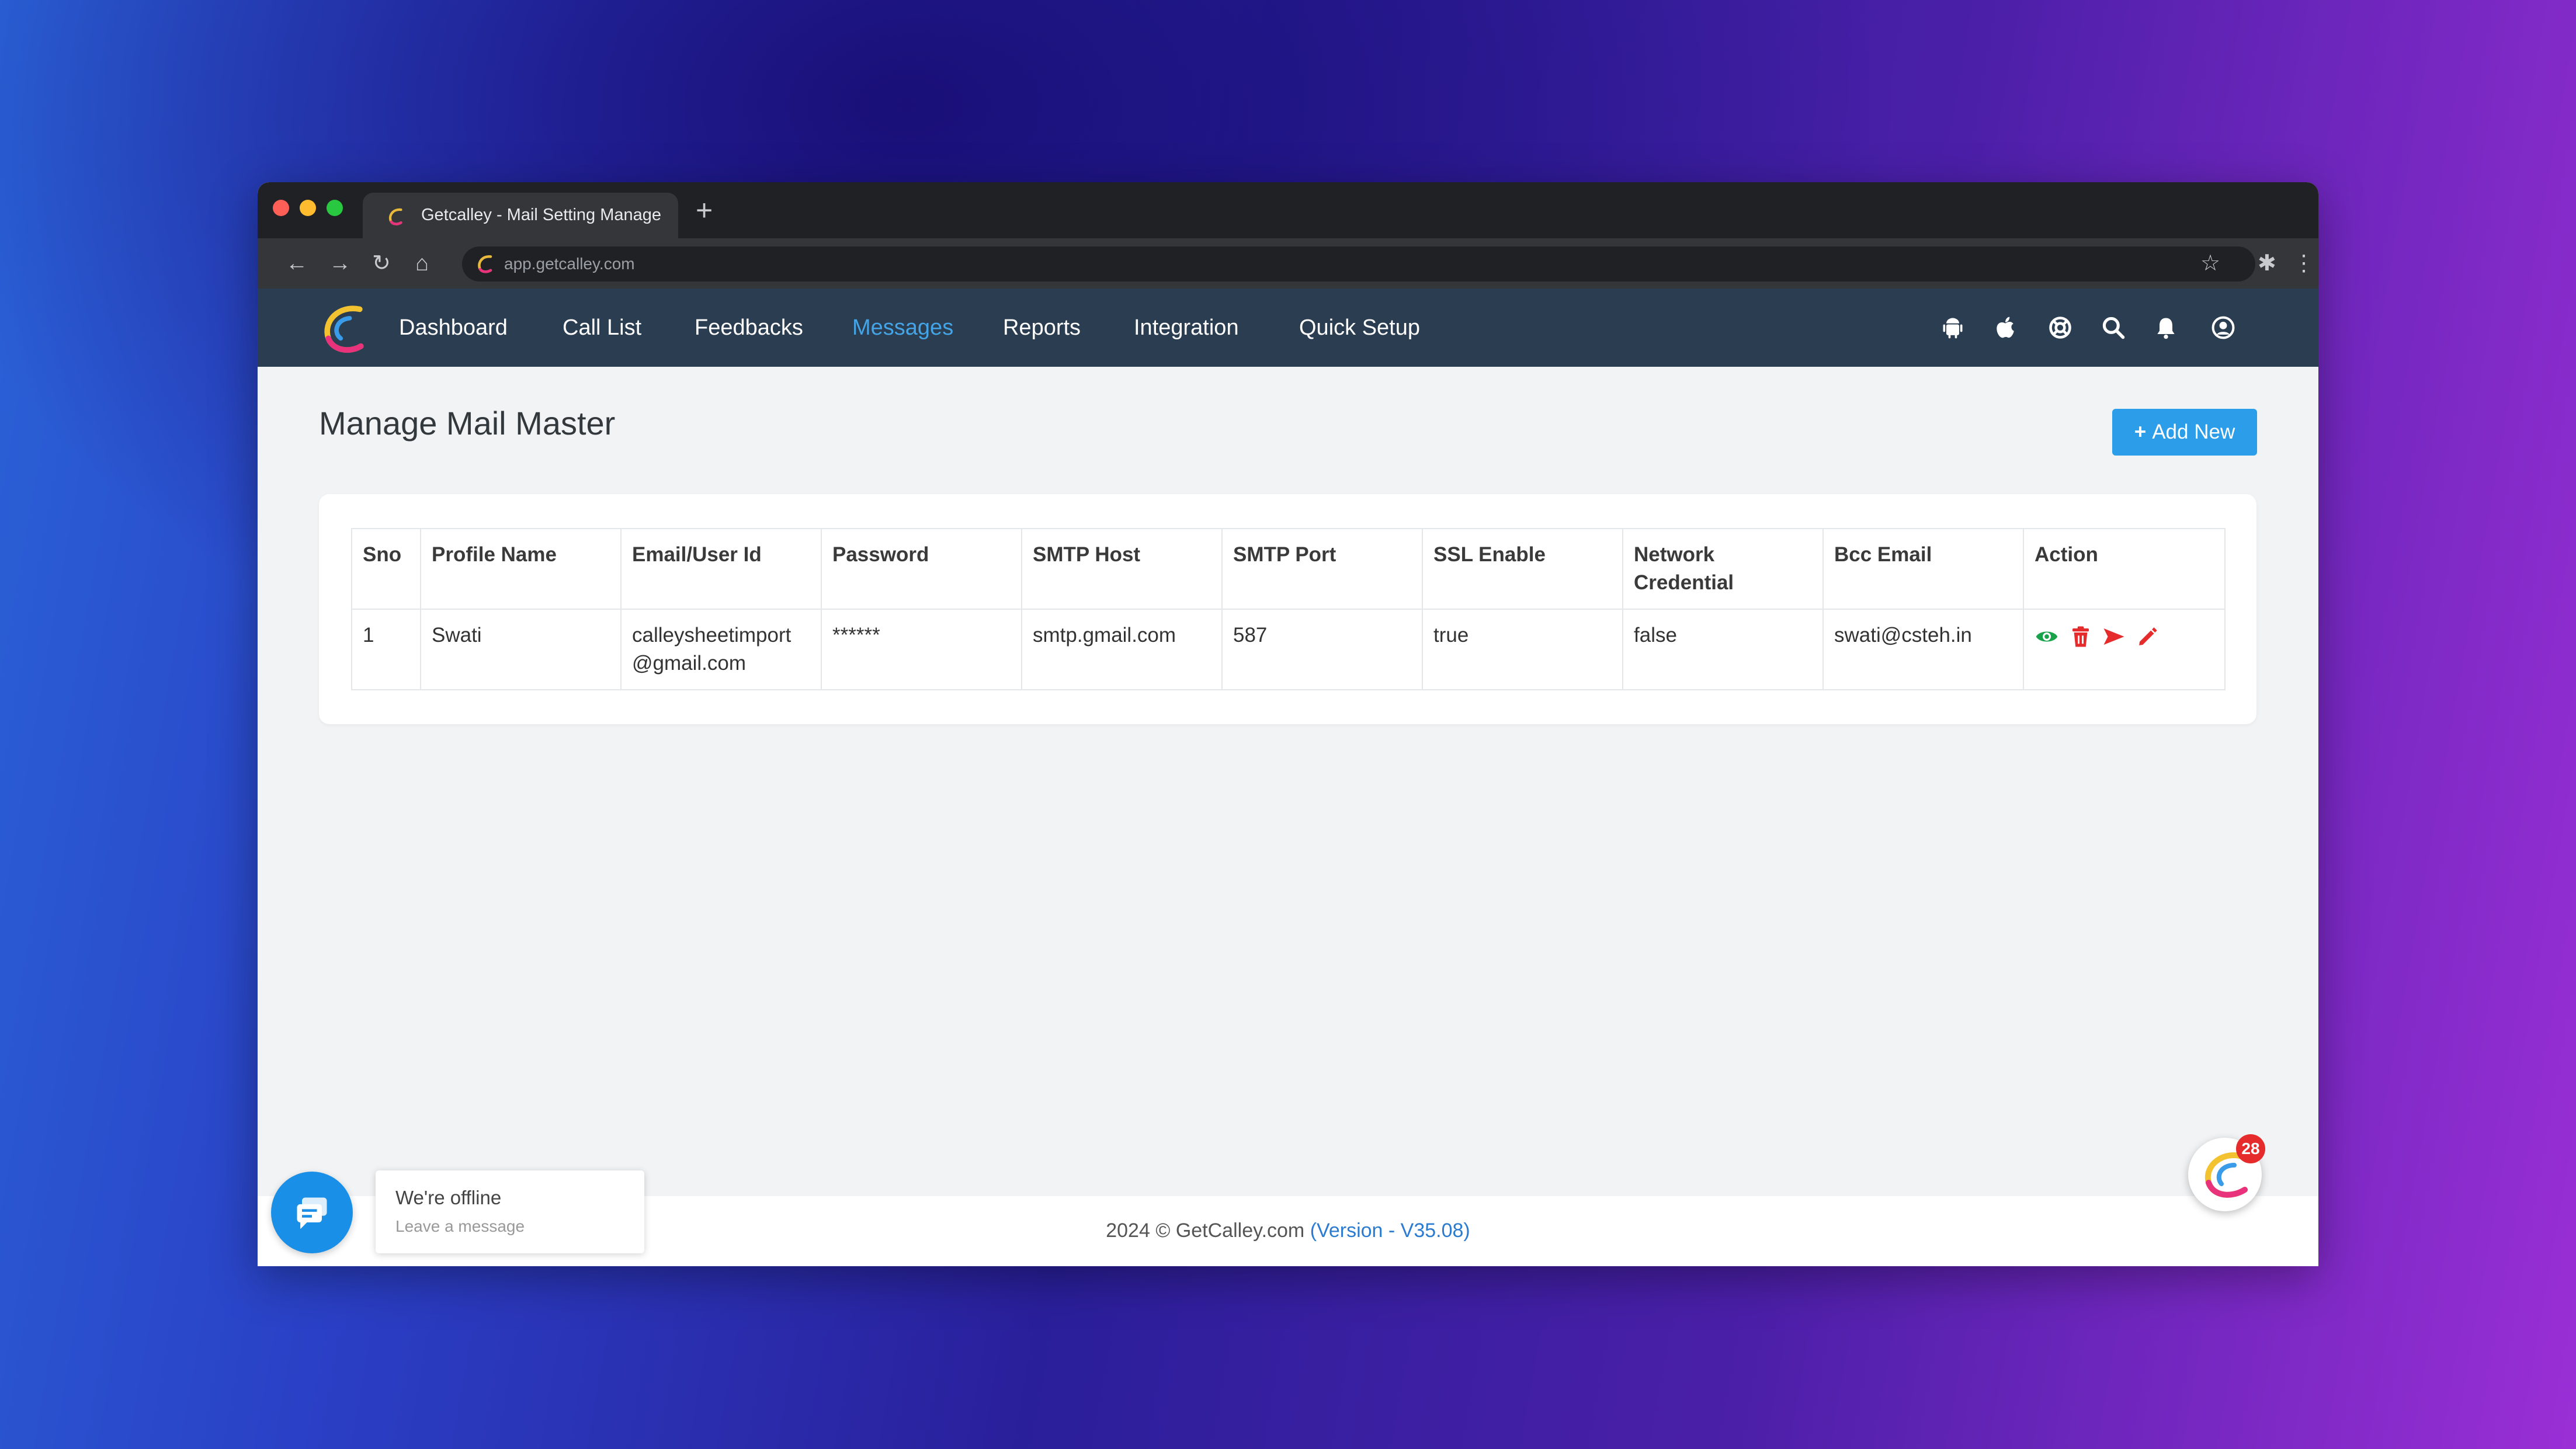  Describe the element at coordinates (460, 1226) in the screenshot. I see `chat-subtitle: Leave a message` at that location.